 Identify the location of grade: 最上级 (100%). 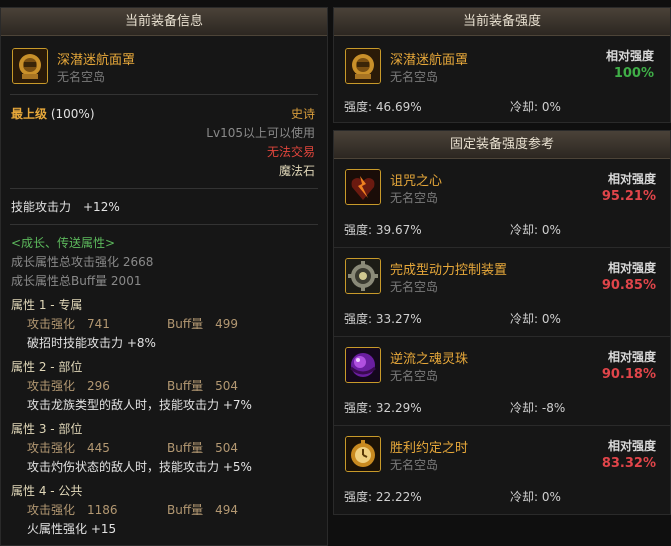
(53, 113).